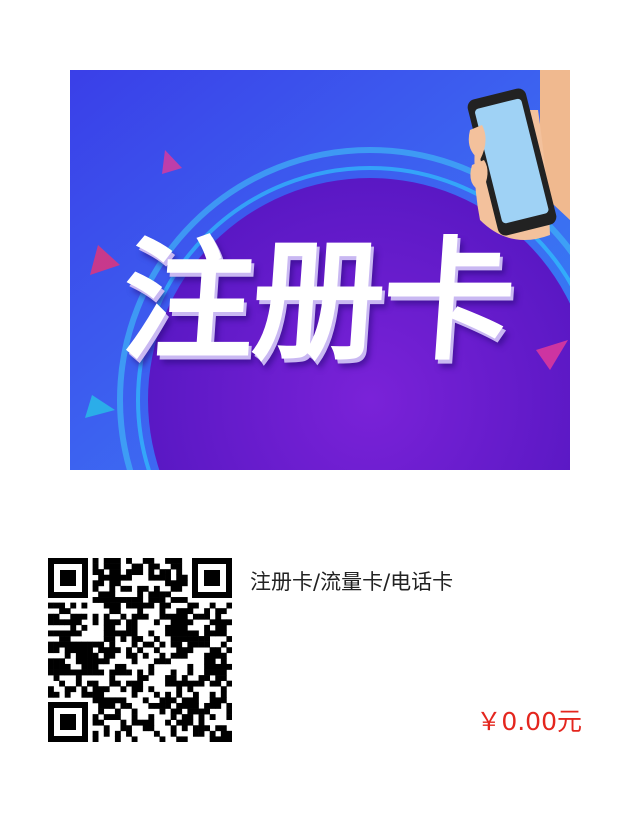 This screenshot has height=822, width=640. Describe the element at coordinates (529, 721) in the screenshot. I see `product-price: ￥0.00元` at that location.